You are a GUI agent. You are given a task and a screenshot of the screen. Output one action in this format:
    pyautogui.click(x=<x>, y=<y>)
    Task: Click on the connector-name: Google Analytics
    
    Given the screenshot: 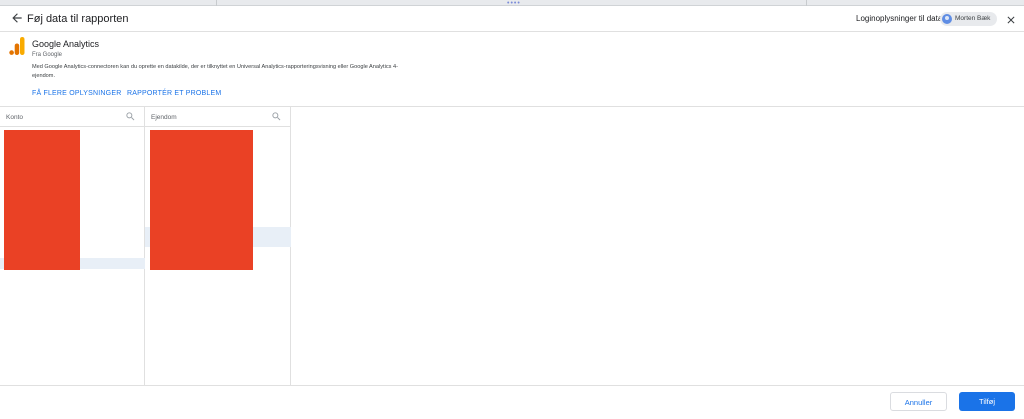 What is the action you would take?
    pyautogui.click(x=66, y=44)
    